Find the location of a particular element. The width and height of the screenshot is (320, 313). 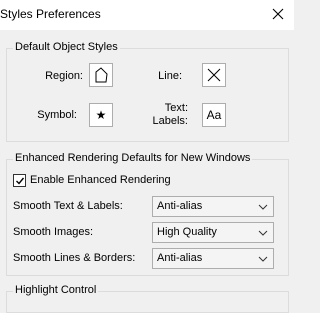

enable-enhanced-rendering-label: Enable Enhanced Rendering is located at coordinates (100, 180).